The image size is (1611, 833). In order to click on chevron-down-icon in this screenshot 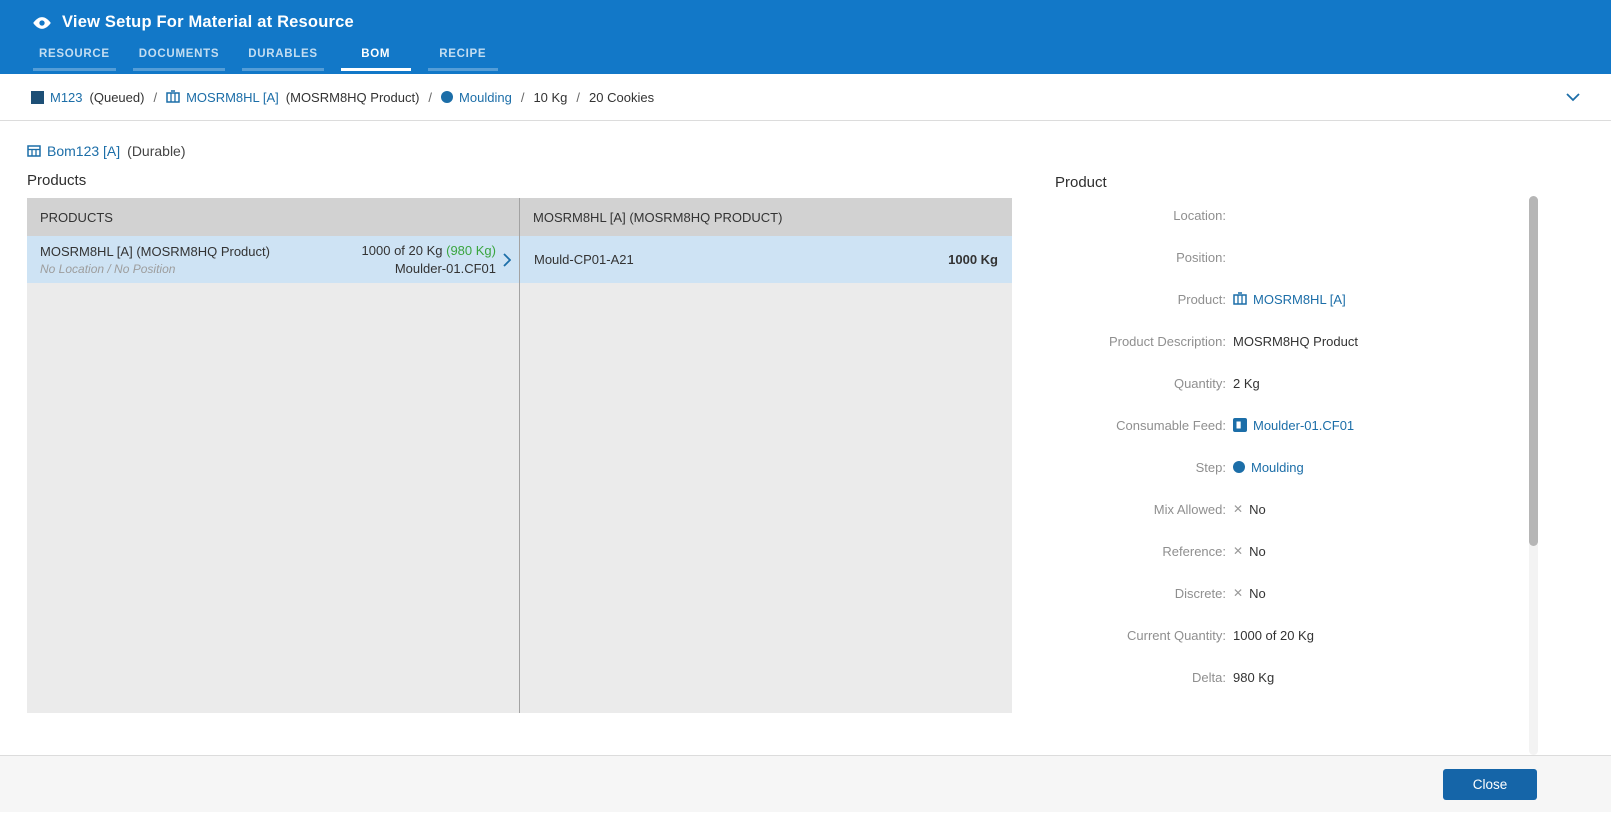, I will do `click(1573, 97)`.